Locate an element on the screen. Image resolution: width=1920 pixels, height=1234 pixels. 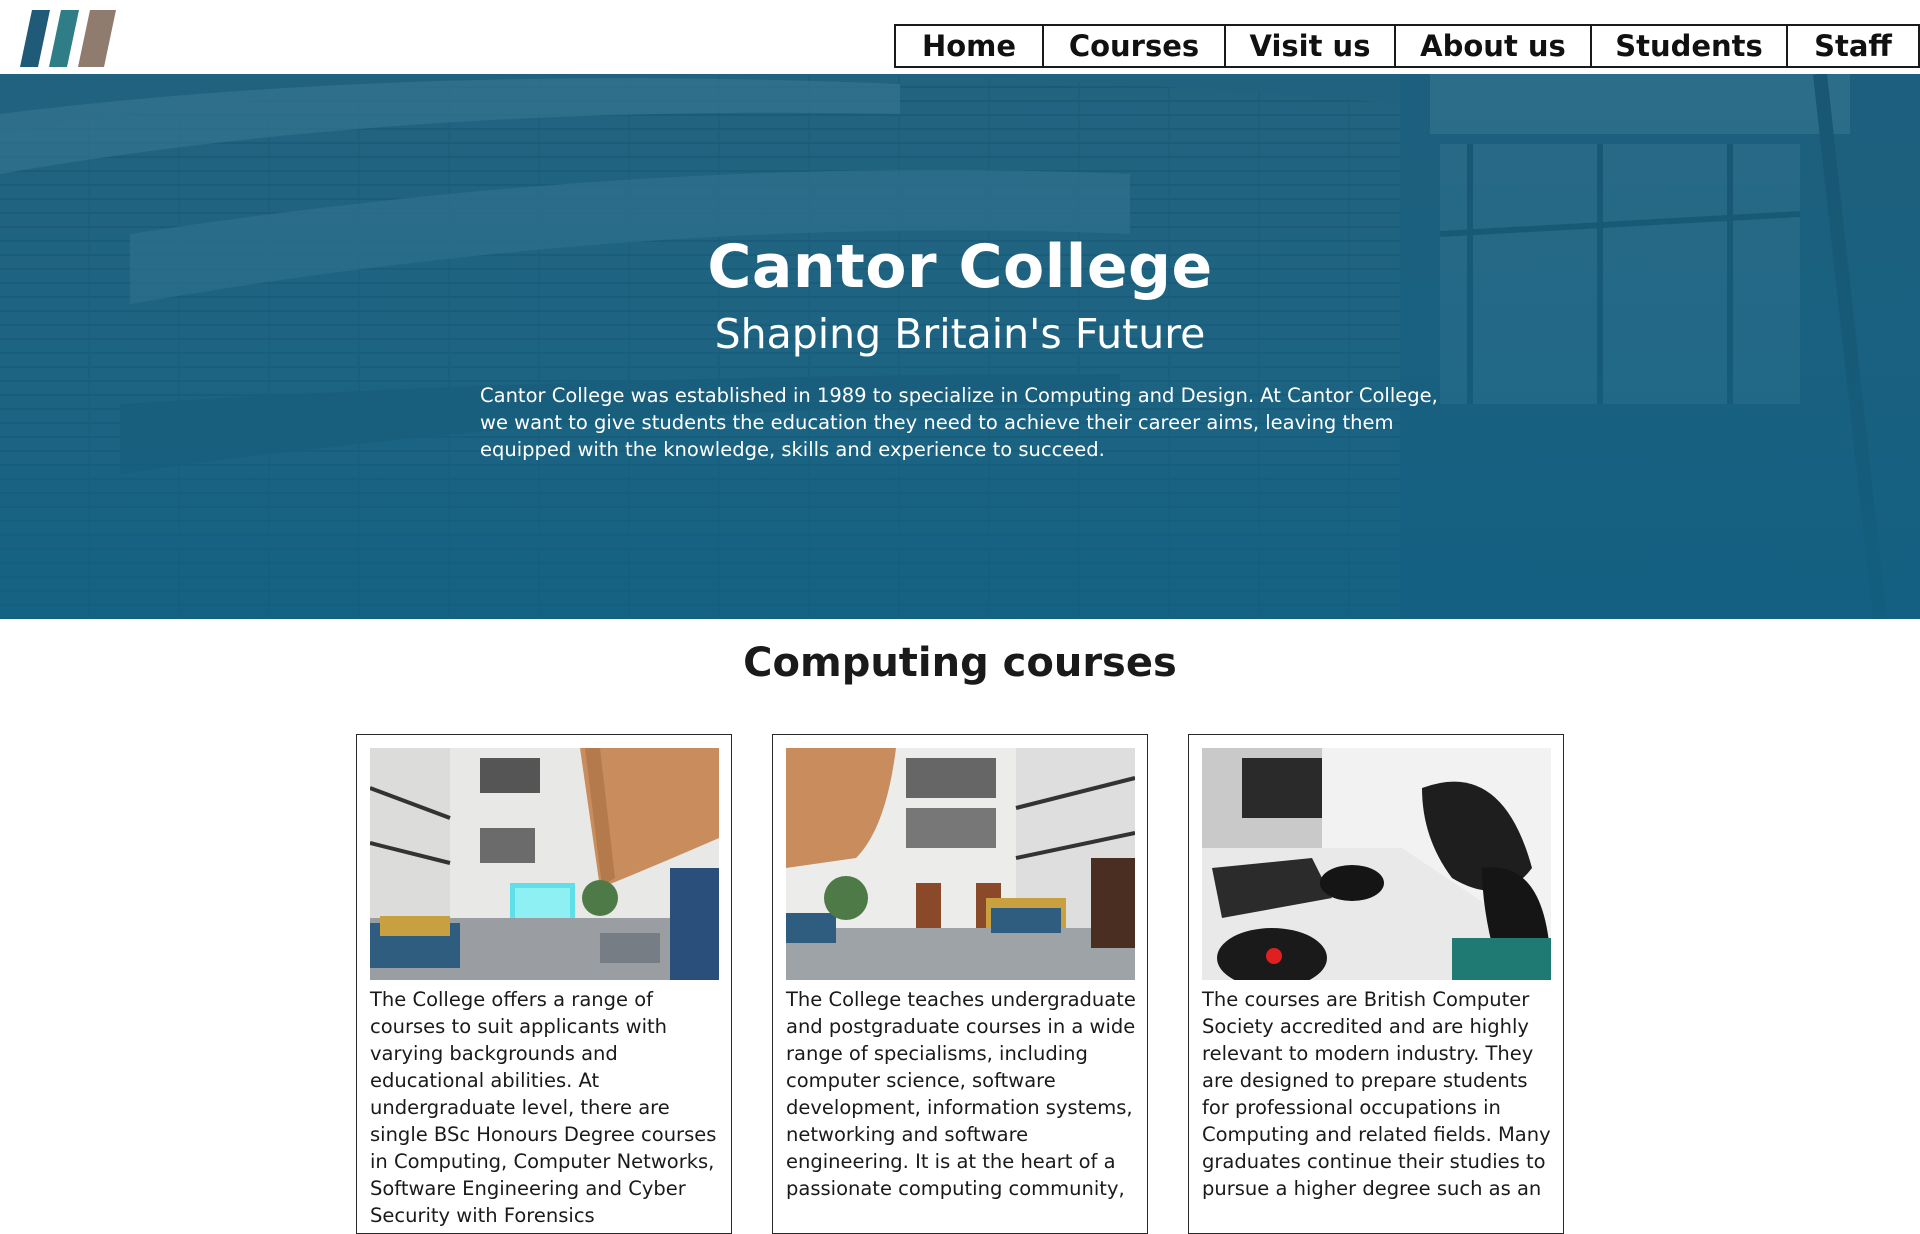
nav-staff: Staff is located at coordinates (1854, 46).